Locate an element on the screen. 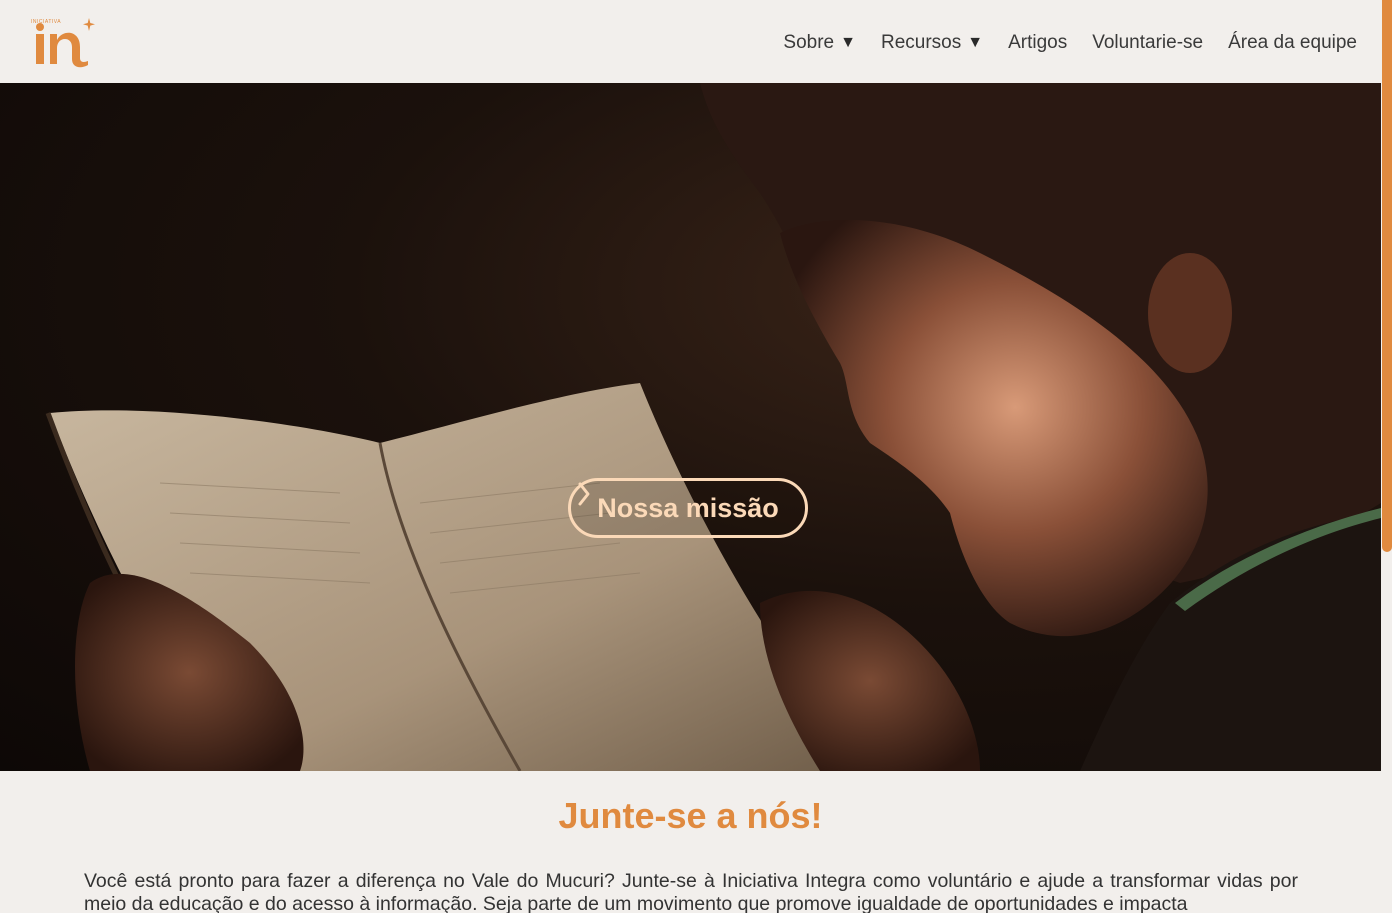 This screenshot has width=1392, height=913. mission-button-label: Nossa missão is located at coordinates (688, 507).